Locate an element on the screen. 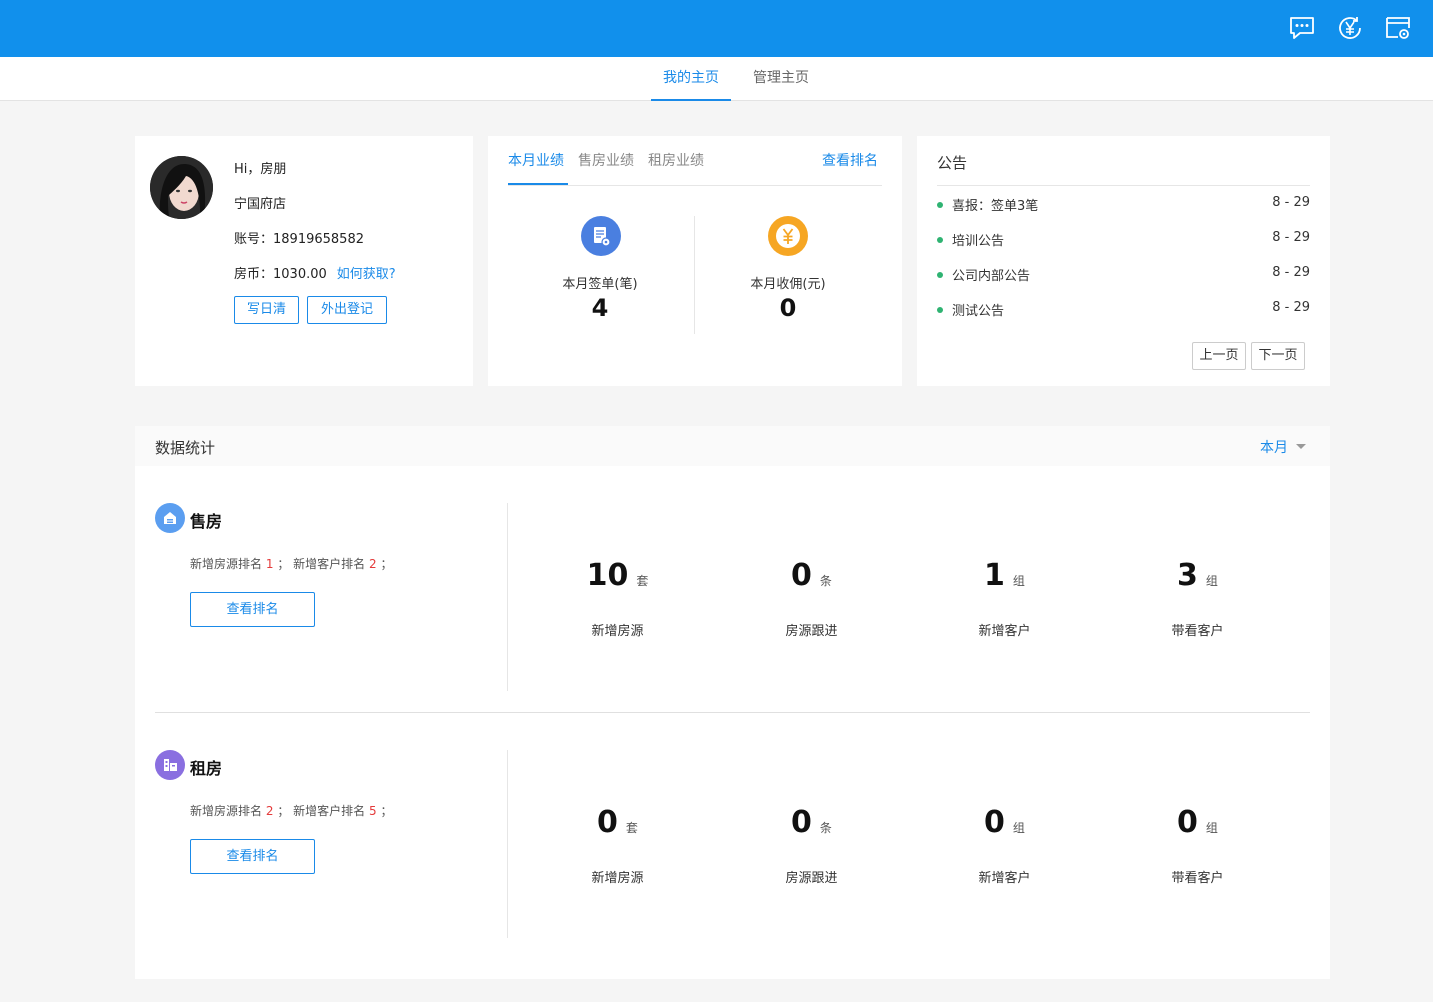  sale-section-title: 售房 is located at coordinates (206, 521).